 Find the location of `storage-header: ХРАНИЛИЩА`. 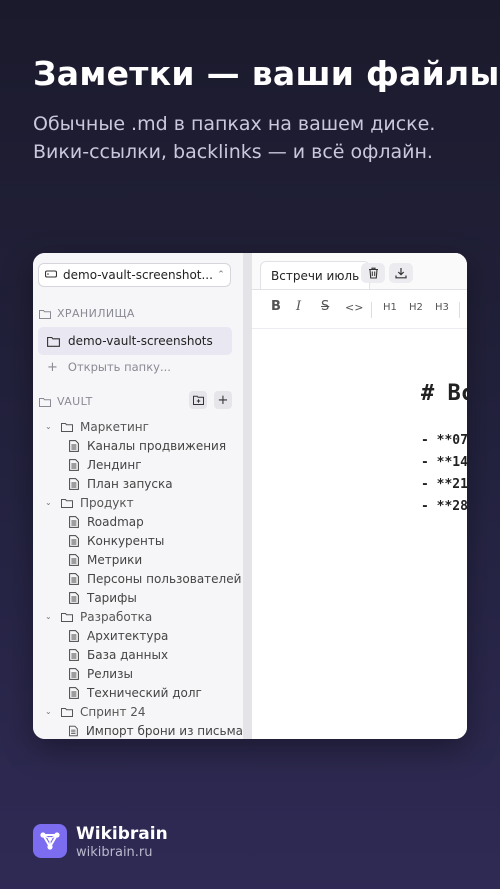

storage-header: ХРАНИЛИЩА is located at coordinates (87, 313).